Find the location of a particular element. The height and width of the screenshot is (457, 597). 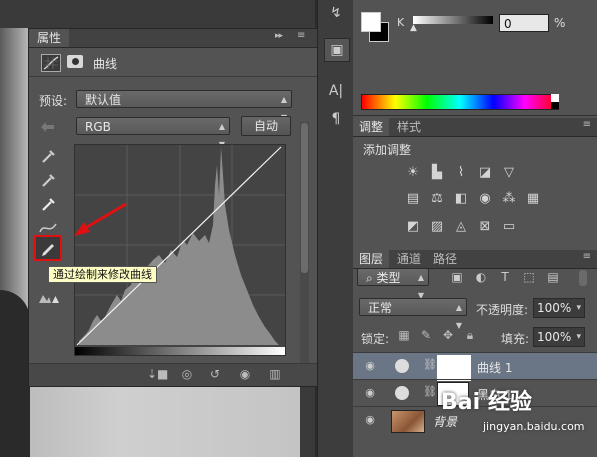

watermark-logo: Bai 经验 is located at coordinates (486, 402).